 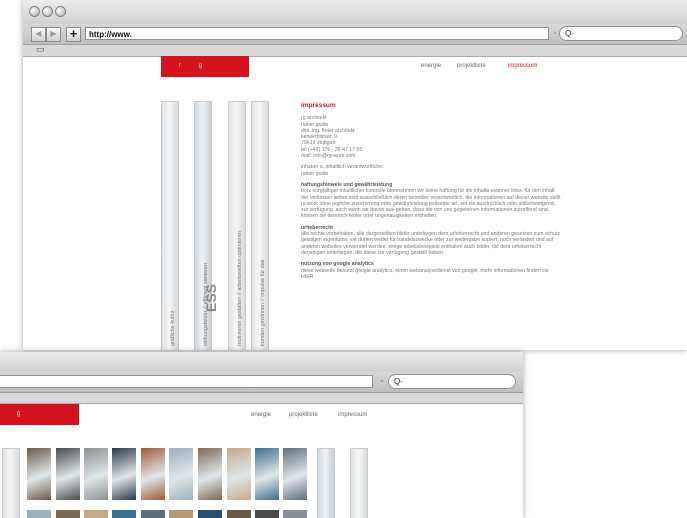 I want to click on front-toolbar: ⁃ Q-, so click(x=261, y=382).